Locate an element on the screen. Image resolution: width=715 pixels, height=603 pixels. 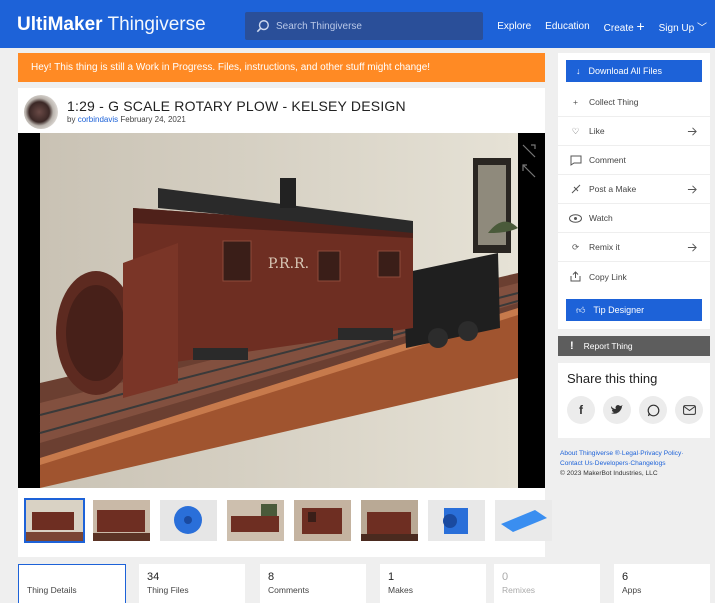
remix-button: ⟳ Remix it is located at coordinates (634, 247).